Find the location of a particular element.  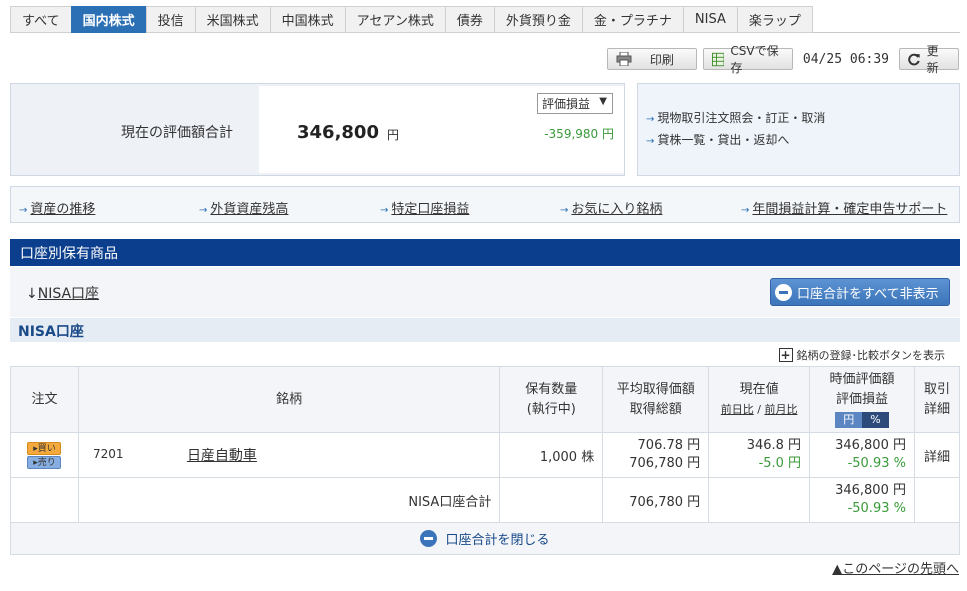

tab-domestic-stocks: 国内株式 is located at coordinates (108, 19).